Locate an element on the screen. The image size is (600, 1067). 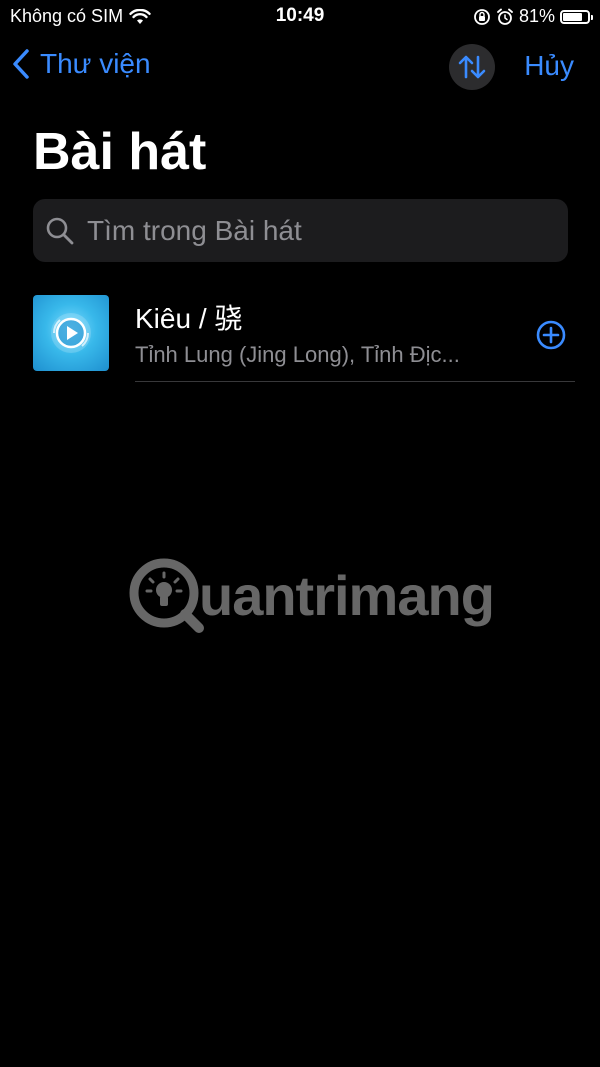
play-circle-artwork-icon is located at coordinates (71, 333).